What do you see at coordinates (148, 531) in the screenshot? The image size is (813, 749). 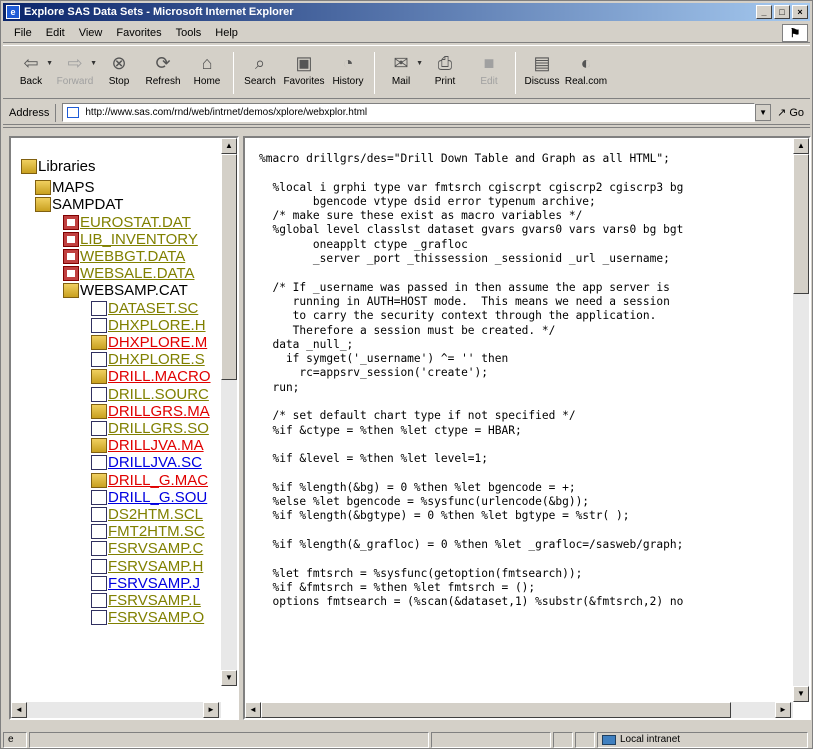 I see `tree-item: FMT2HTM.SC` at bounding box center [148, 531].